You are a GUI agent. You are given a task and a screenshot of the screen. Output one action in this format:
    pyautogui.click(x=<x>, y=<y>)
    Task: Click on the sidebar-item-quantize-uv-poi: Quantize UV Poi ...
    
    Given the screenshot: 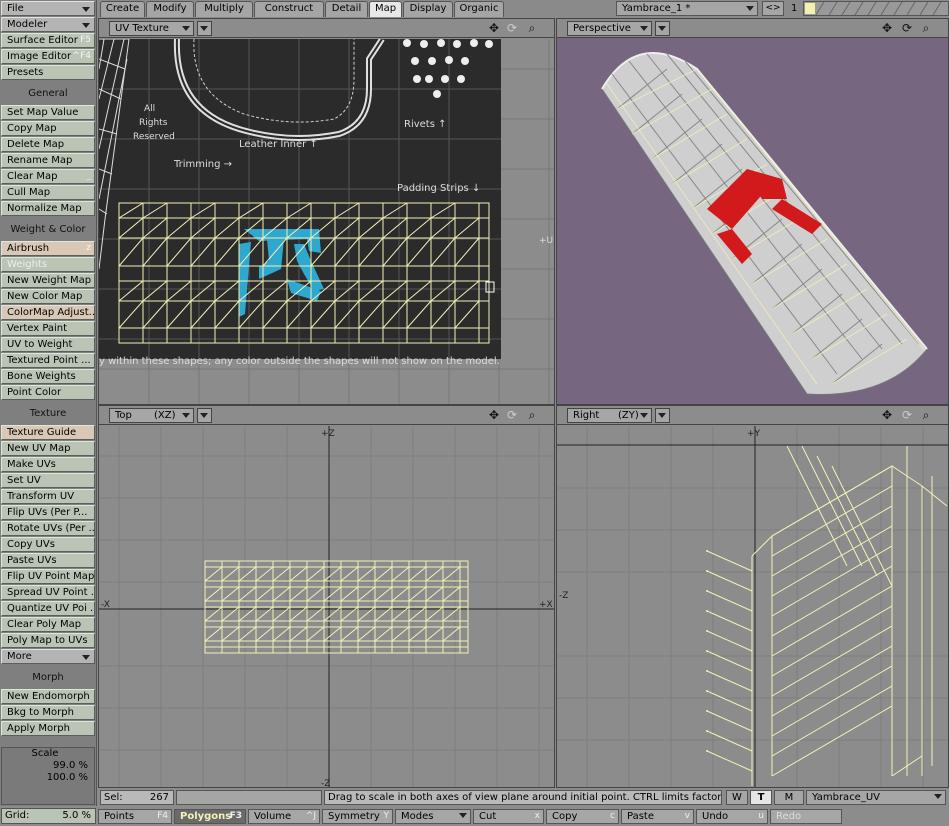 What is the action you would take?
    pyautogui.click(x=48, y=608)
    